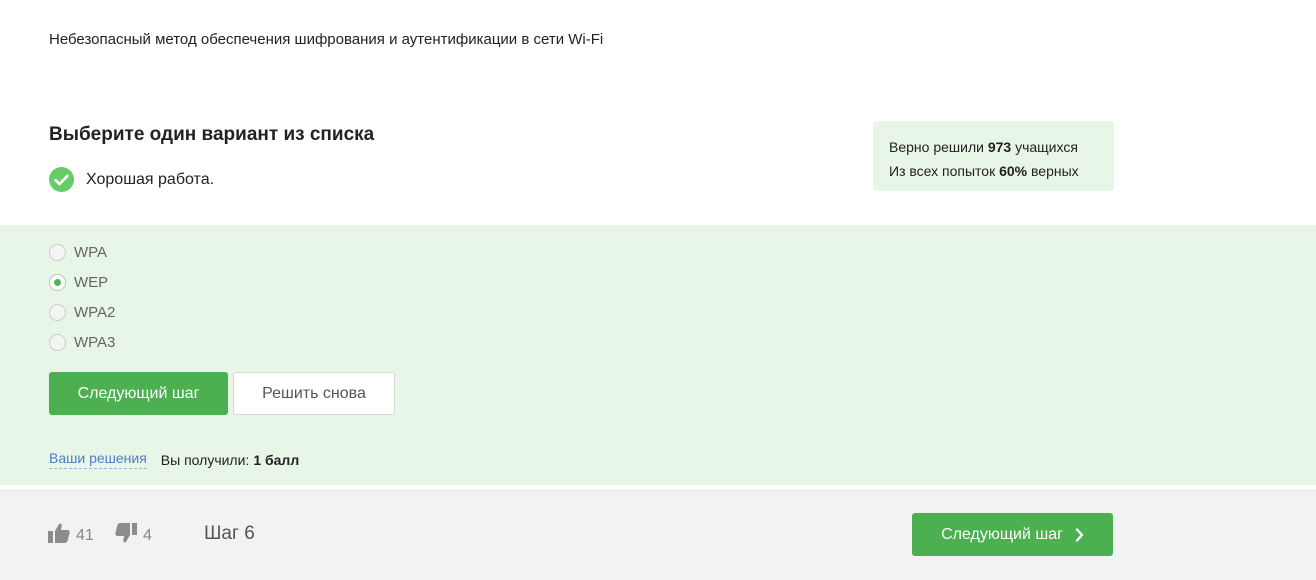 This screenshot has height=580, width=1316. Describe the element at coordinates (1002, 534) in the screenshot. I see `footer-next-label: Следующий шаг` at that location.